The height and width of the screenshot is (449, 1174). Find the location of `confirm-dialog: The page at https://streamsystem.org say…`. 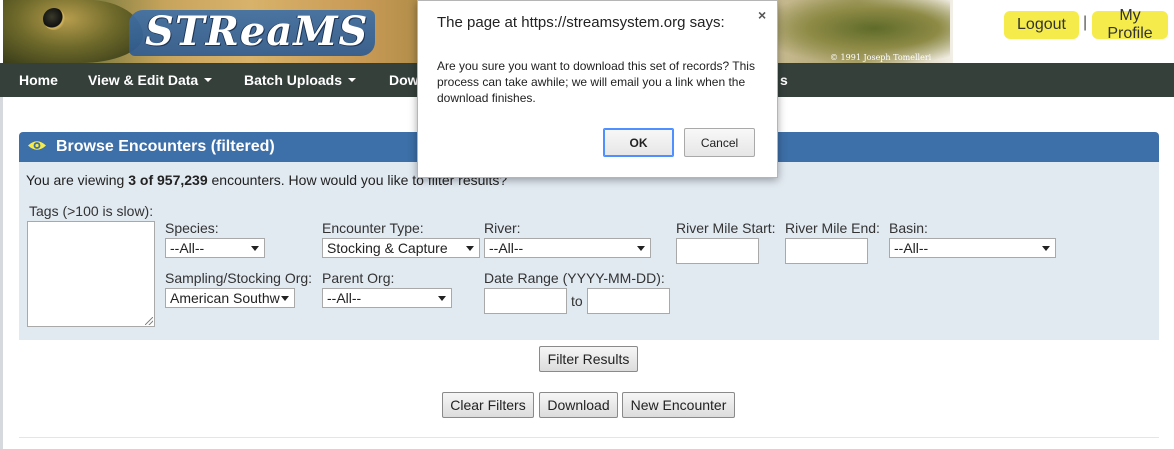

confirm-dialog: The page at https://streamsystem.org say… is located at coordinates (597, 89).